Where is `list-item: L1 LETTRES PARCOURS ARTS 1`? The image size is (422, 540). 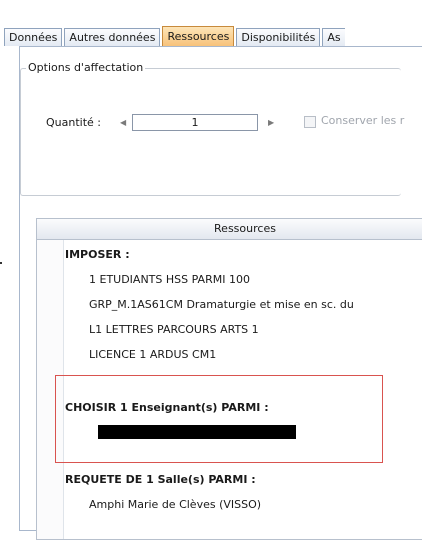
list-item: L1 LETTRES PARCOURS ARTS 1 is located at coordinates (229, 330).